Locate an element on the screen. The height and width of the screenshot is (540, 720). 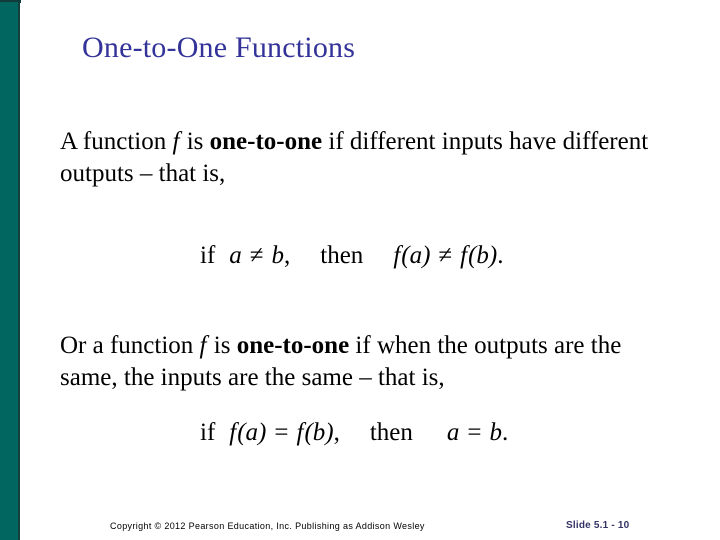
math-2-relation-eq-1: = is located at coordinates (281, 432).